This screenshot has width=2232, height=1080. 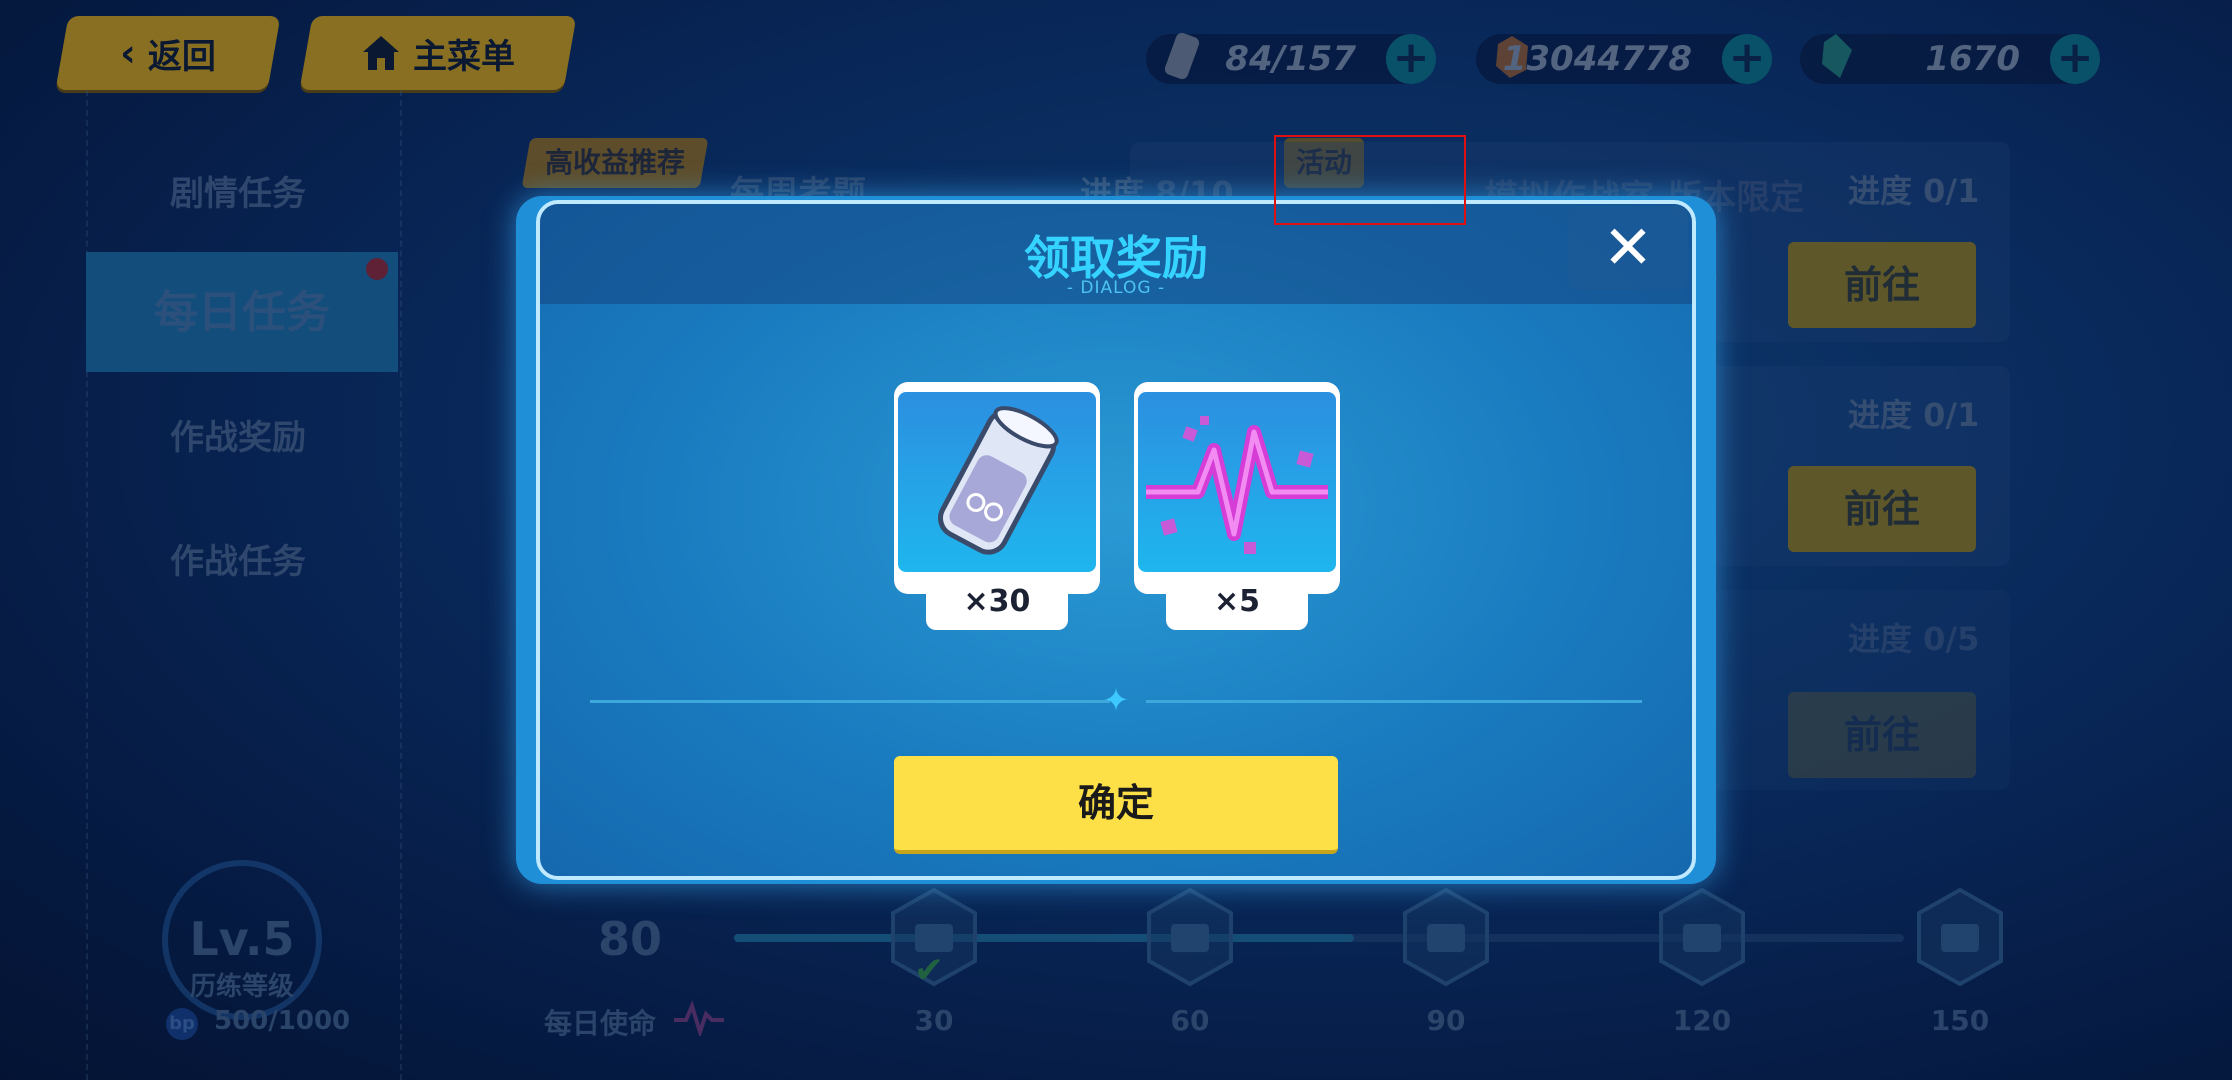 I want to click on highlight-box, so click(x=1370, y=180).